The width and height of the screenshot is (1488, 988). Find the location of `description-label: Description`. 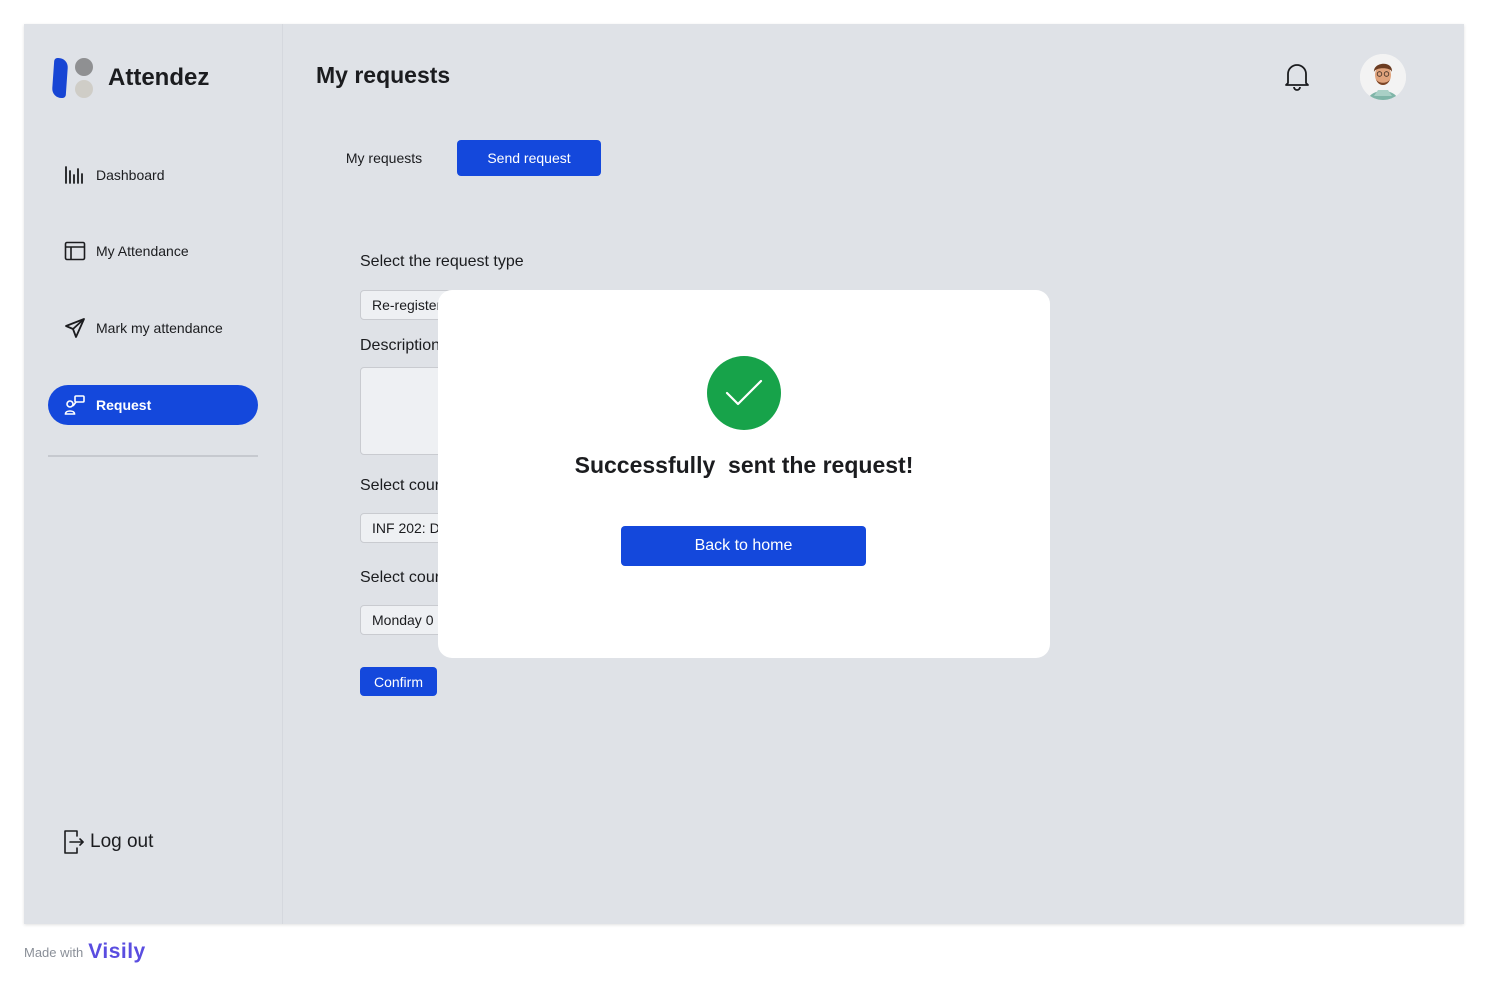

description-label: Description is located at coordinates (400, 345).